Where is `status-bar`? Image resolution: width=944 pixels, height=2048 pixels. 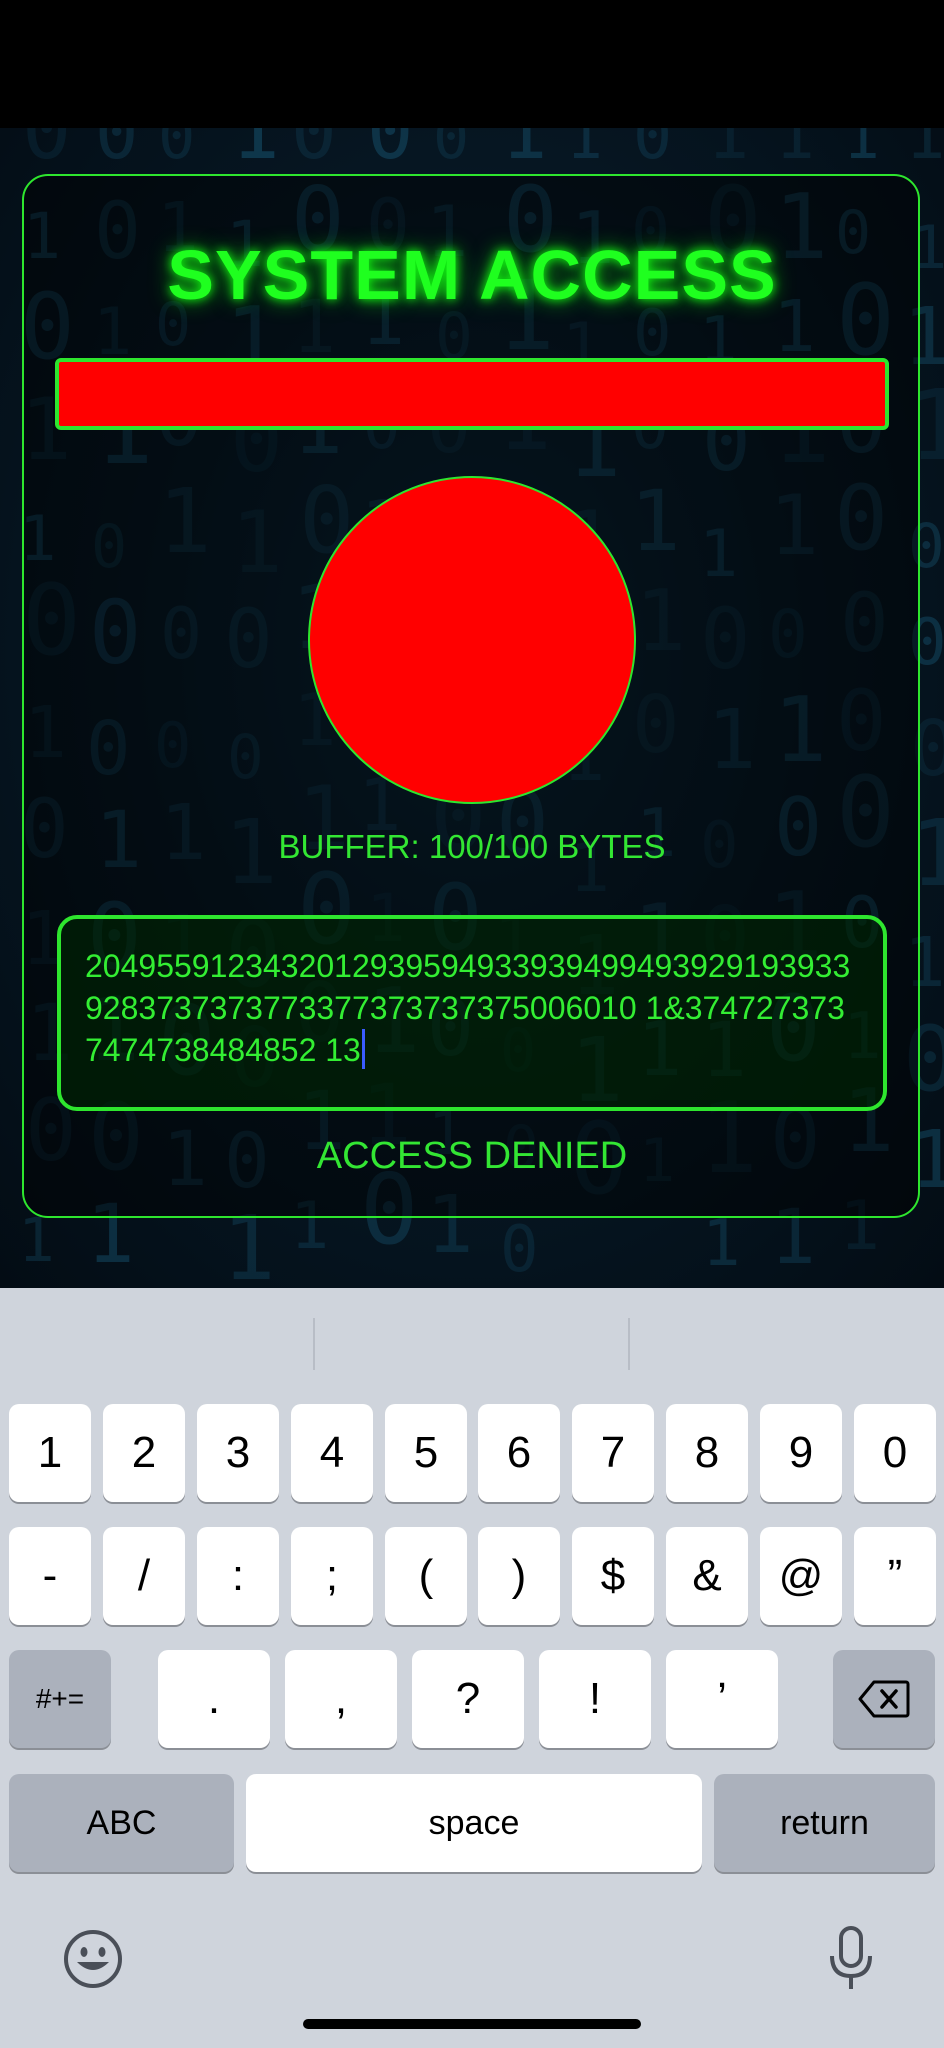
status-bar is located at coordinates (472, 64).